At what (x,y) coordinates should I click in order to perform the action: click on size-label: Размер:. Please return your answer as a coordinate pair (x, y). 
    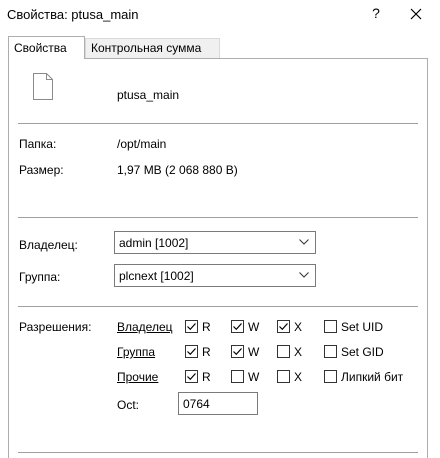
    Looking at the image, I should click on (41, 170).